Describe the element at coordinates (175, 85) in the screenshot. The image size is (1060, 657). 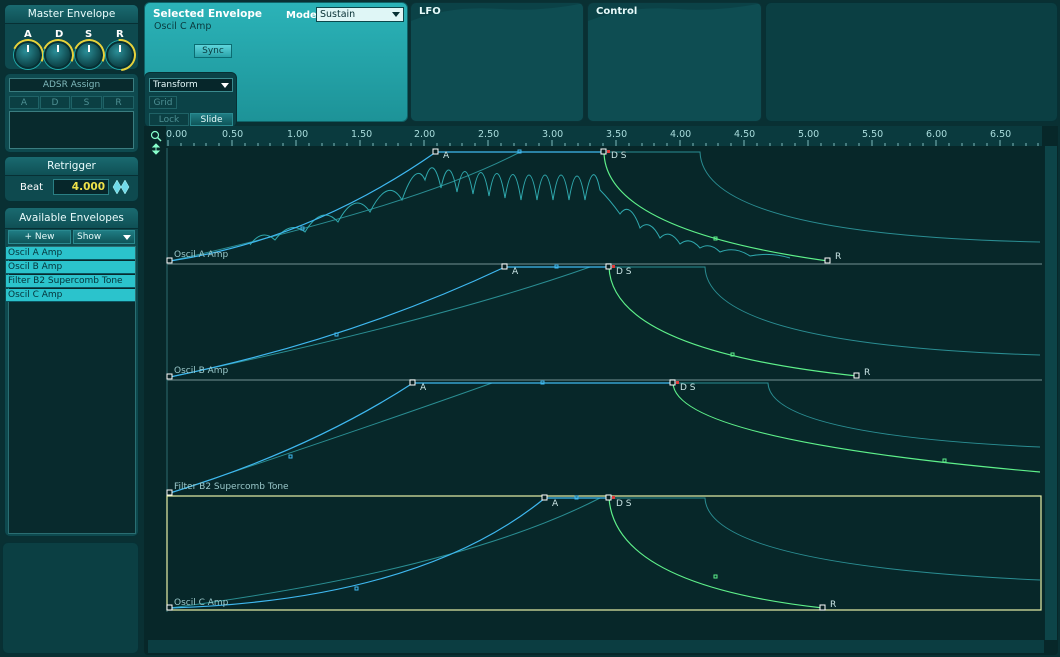
I see `transform-dropdown-label: Transform` at that location.